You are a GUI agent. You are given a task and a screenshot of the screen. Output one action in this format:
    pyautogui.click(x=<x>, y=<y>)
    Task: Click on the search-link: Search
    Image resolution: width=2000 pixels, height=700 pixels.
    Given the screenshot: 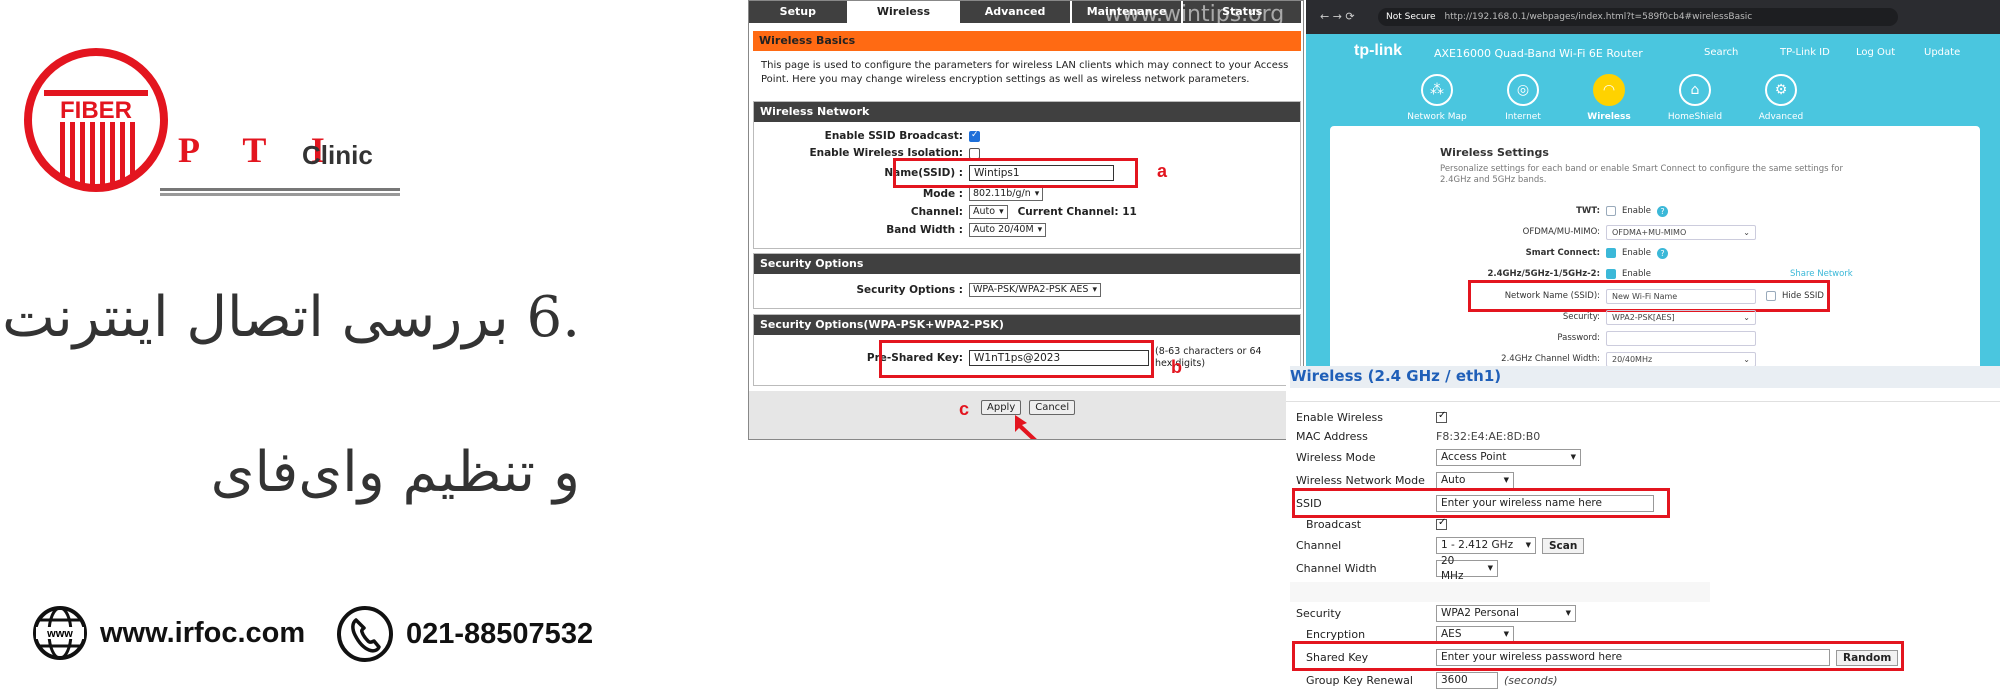 What is the action you would take?
    pyautogui.click(x=1721, y=52)
    